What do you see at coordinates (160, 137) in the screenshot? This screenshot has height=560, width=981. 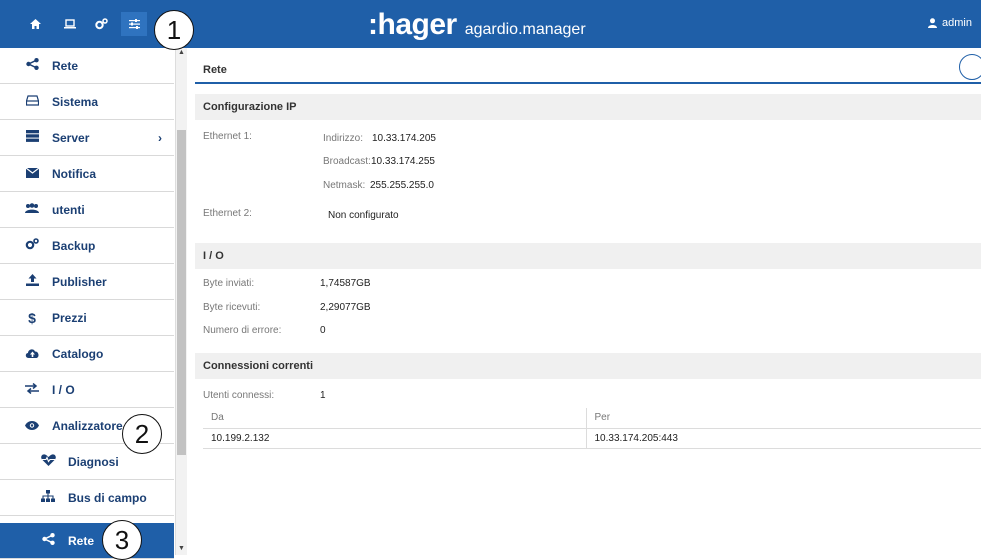 I see `chevron-right-icon: ›` at bounding box center [160, 137].